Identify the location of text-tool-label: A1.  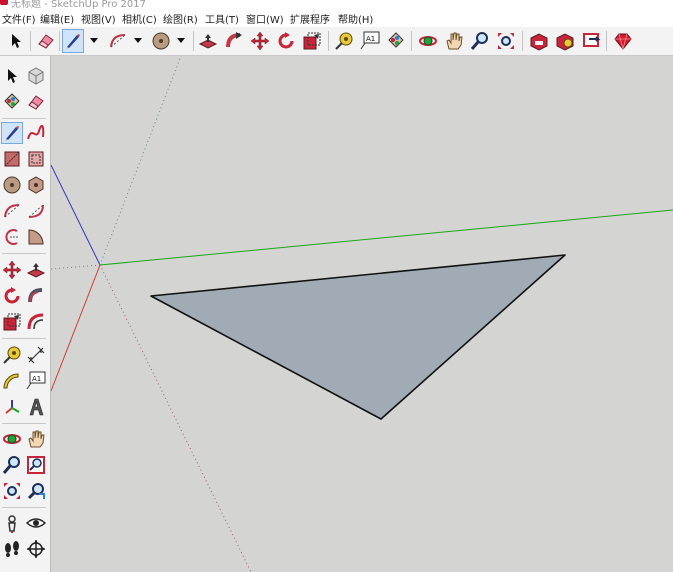
(370, 39).